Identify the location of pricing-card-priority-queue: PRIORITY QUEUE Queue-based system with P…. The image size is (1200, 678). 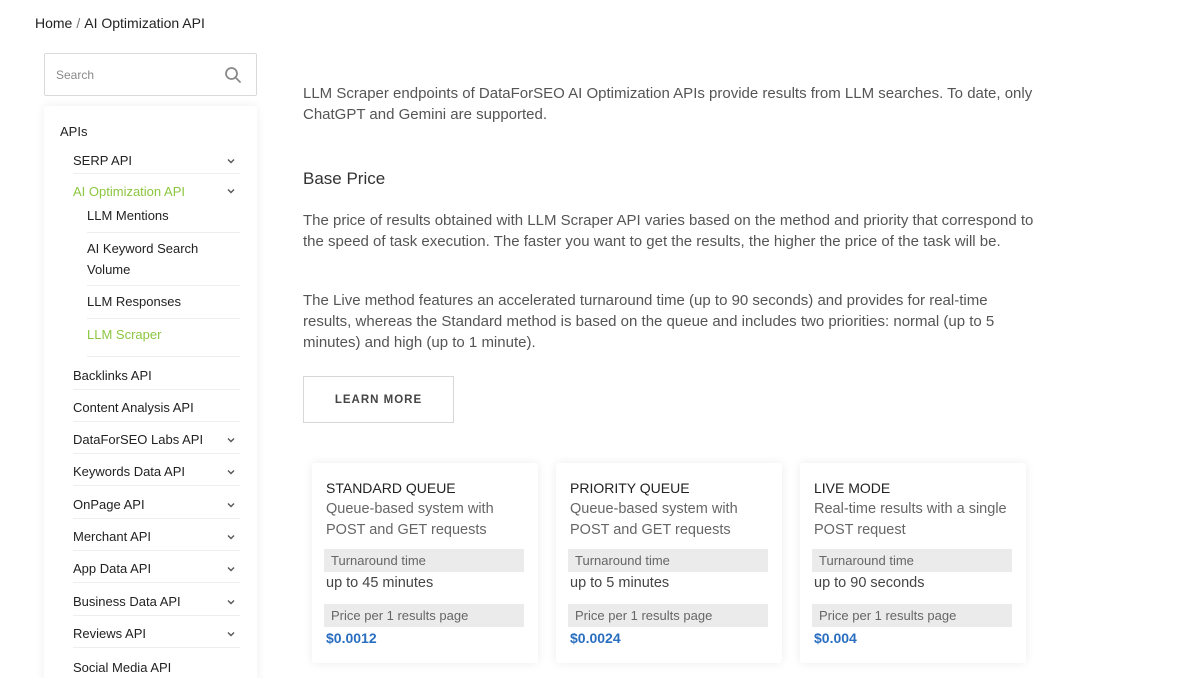
(669, 563).